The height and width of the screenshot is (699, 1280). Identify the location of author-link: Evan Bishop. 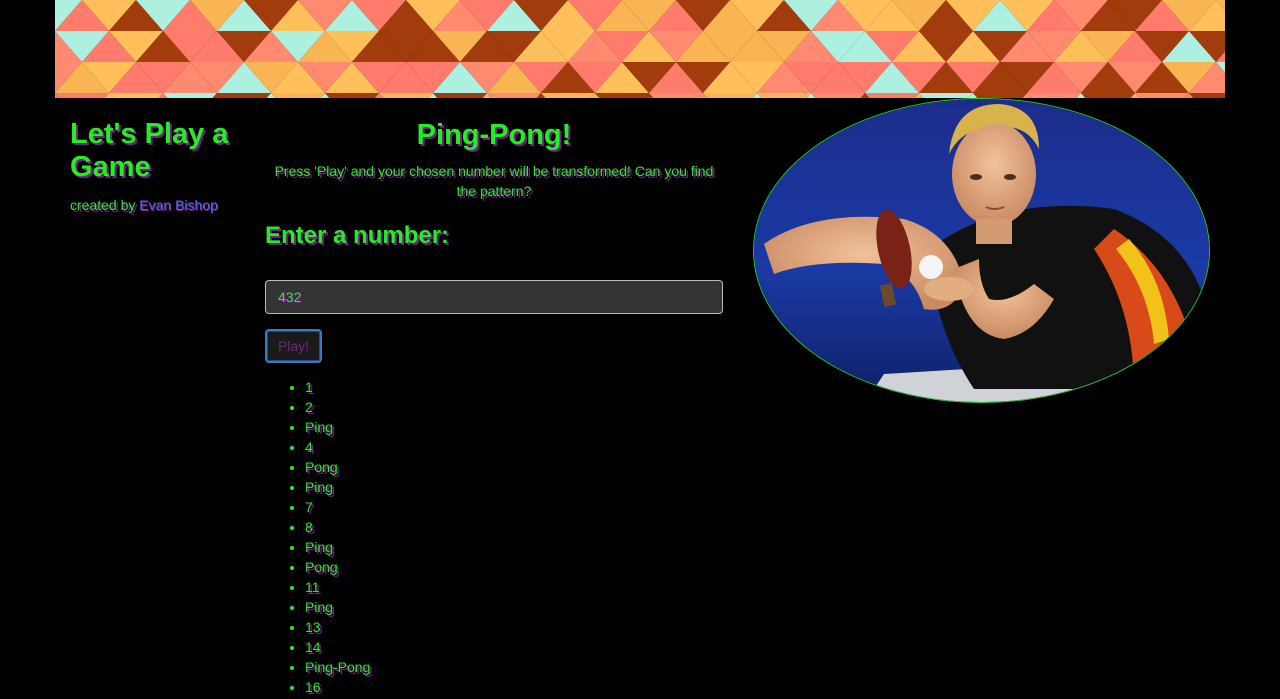
(178, 205).